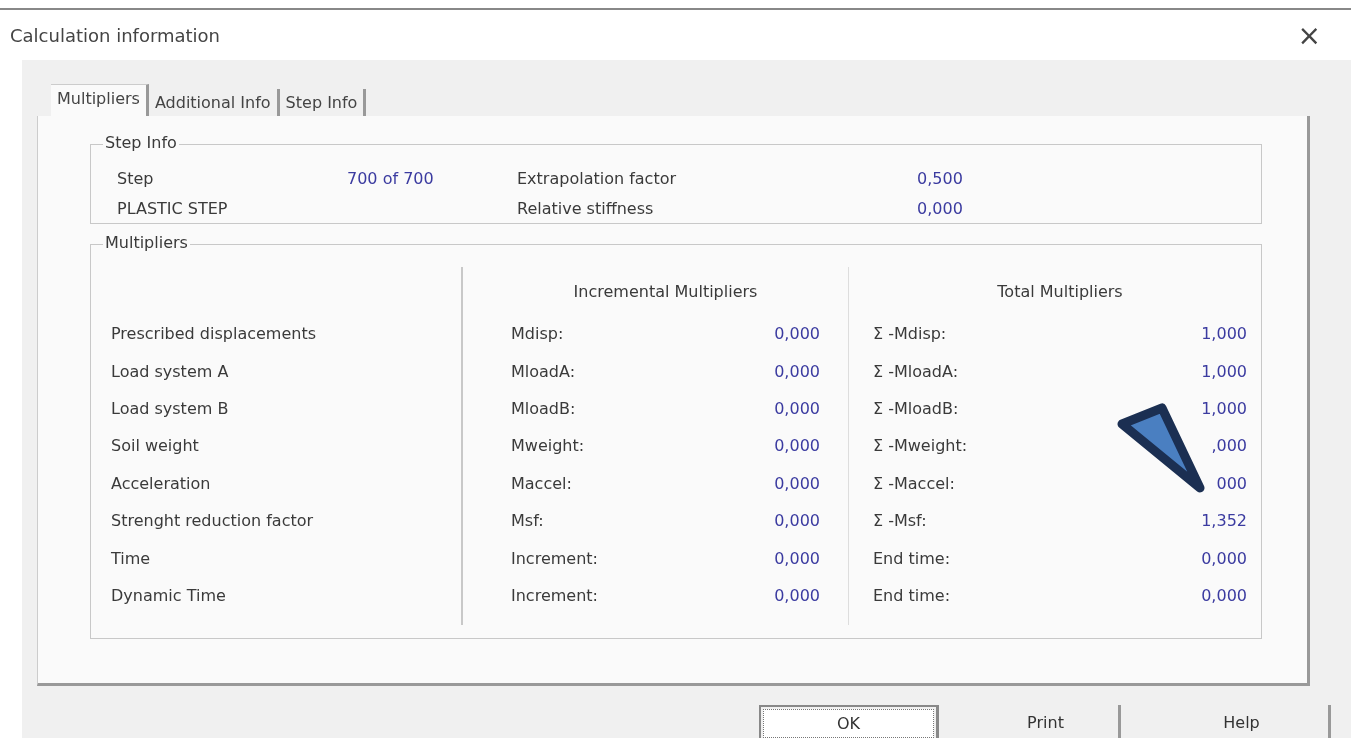 This screenshot has width=1351, height=738. Describe the element at coordinates (213, 334) in the screenshot. I see `row-label: Prescribed displacements` at that location.